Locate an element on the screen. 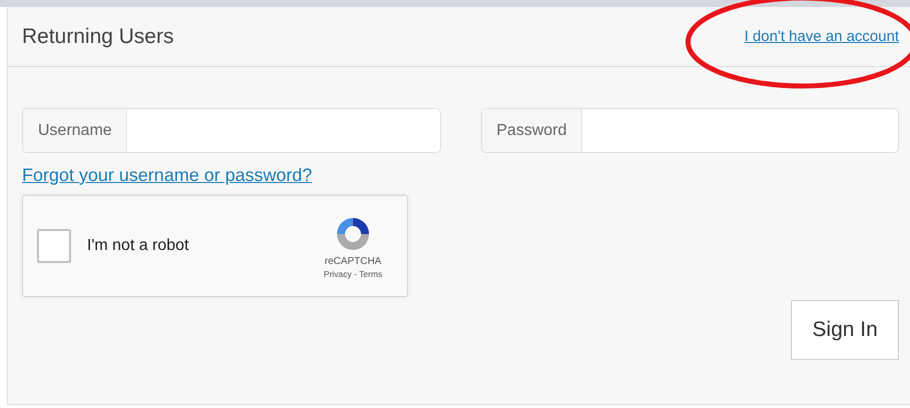 The height and width of the screenshot is (408, 910). field-label: Password is located at coordinates (532, 130).